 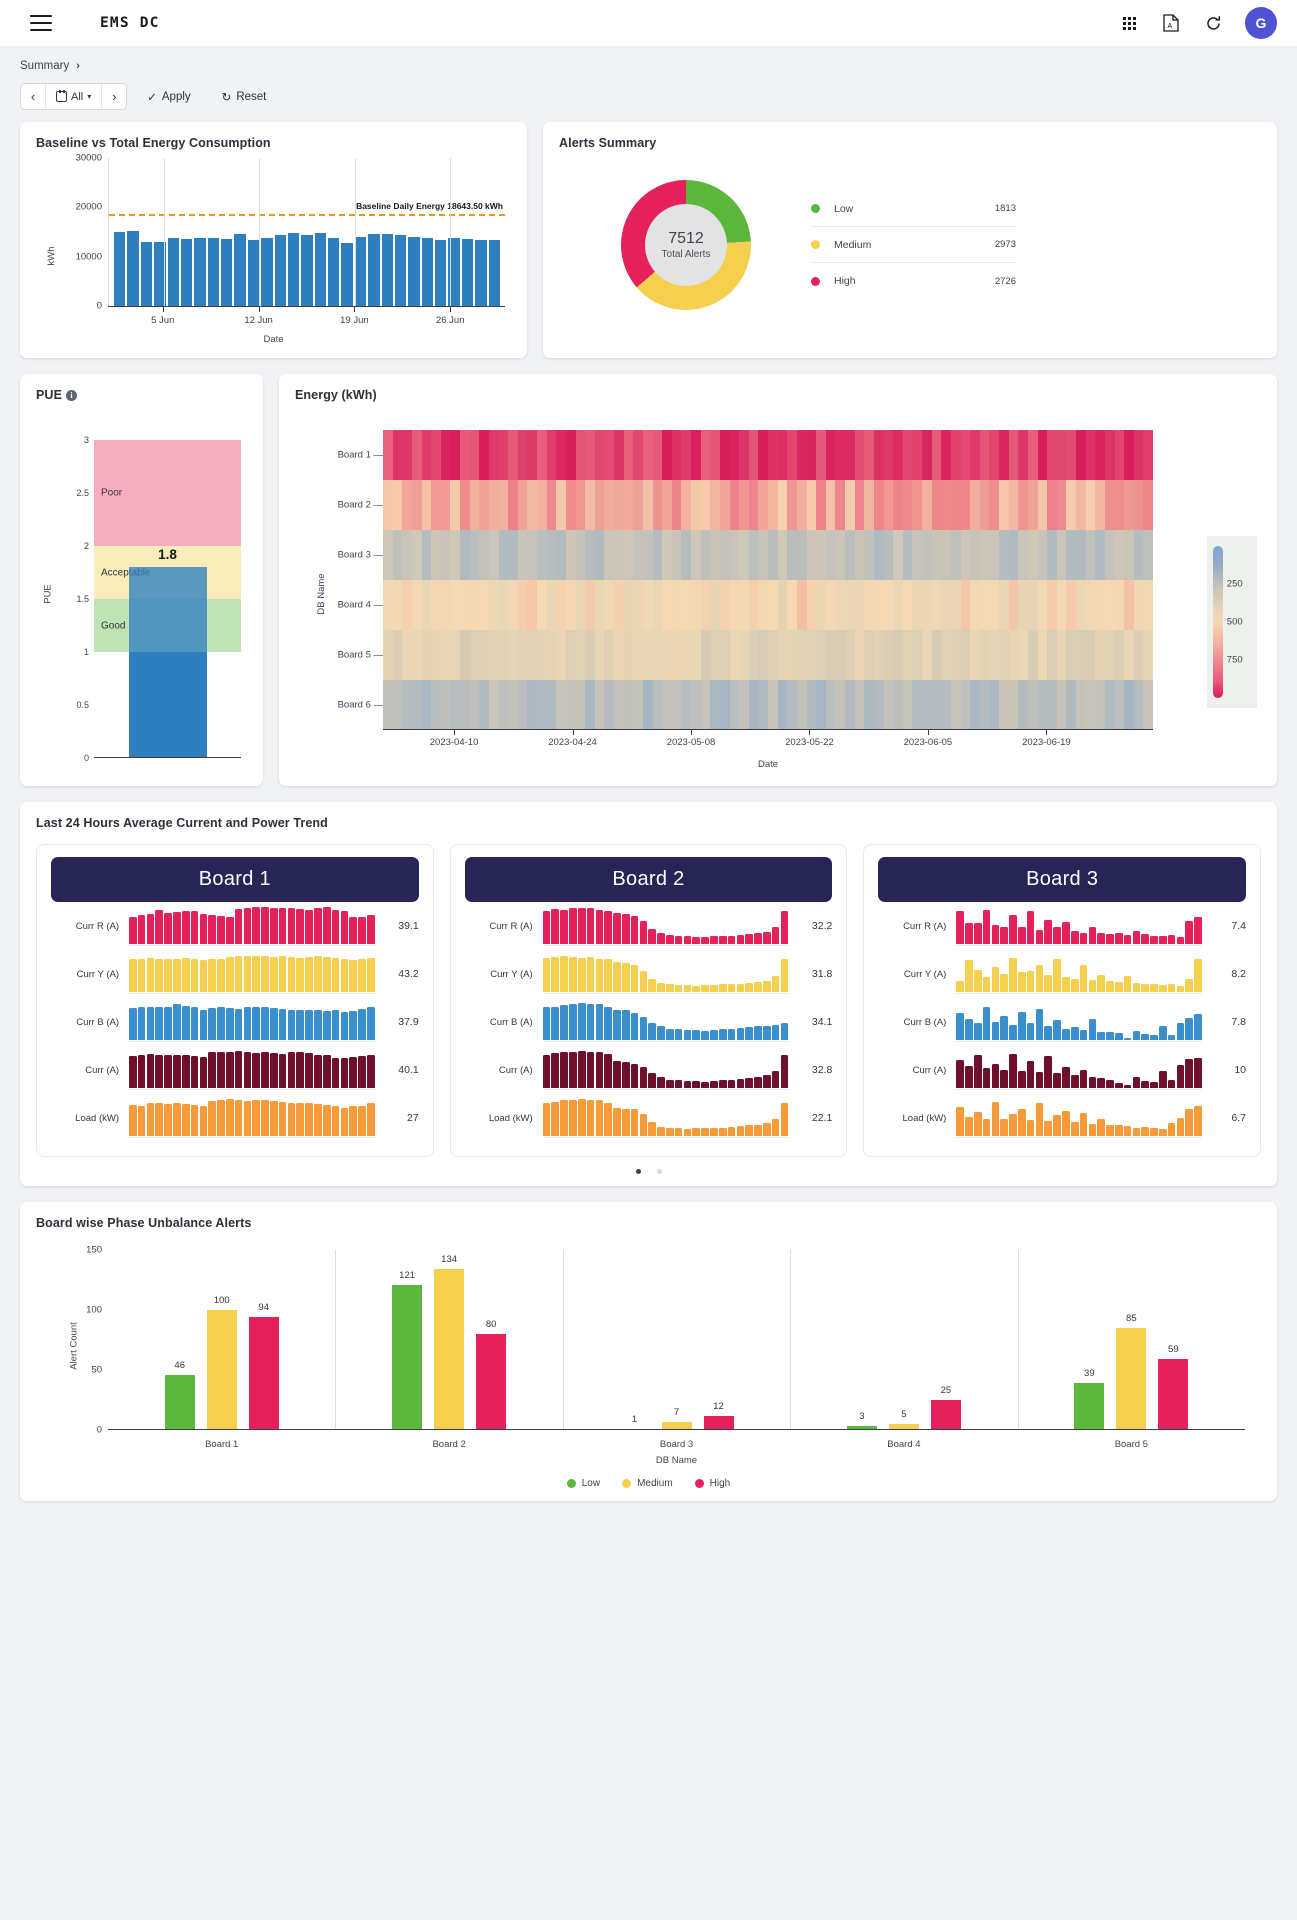 What do you see at coordinates (1129, 23) in the screenshot?
I see `grid-apps-icon` at bounding box center [1129, 23].